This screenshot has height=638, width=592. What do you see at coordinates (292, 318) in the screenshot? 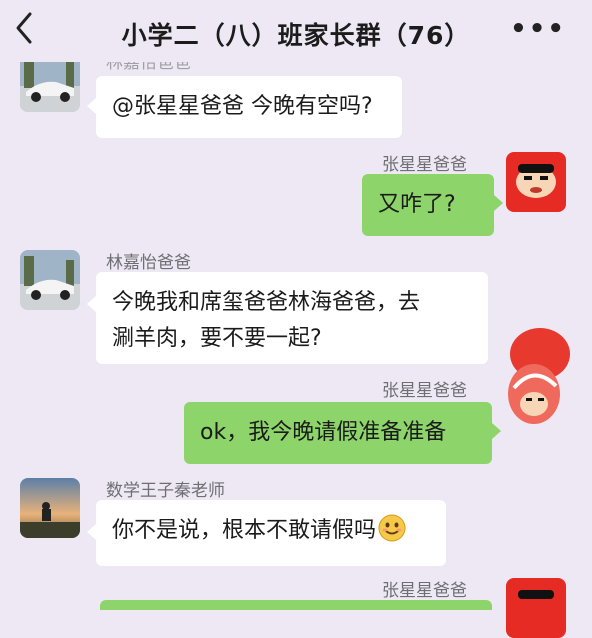
I see `message-bubble: 今晚我和席玺爸爸林海爸爸，去 涮羊肉，要不要一起?` at bounding box center [292, 318].